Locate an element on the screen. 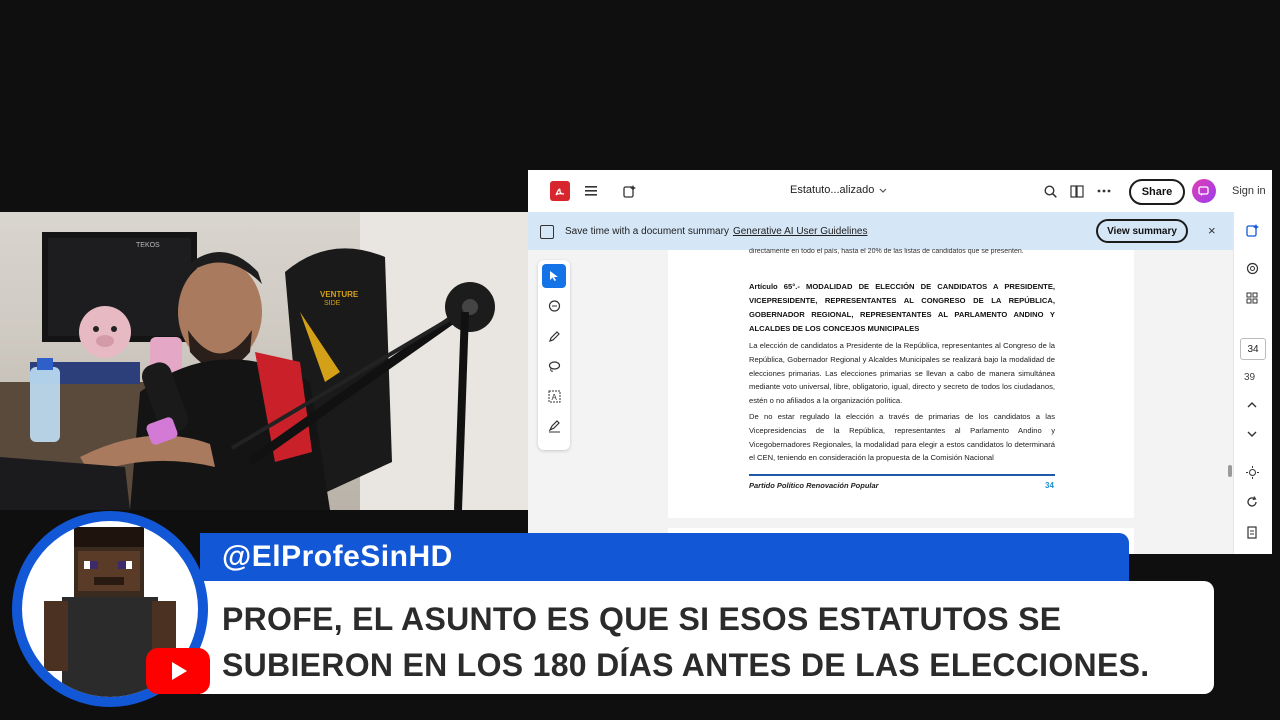 This screenshot has height=720, width=1280. menu-icon is located at coordinates (591, 191).